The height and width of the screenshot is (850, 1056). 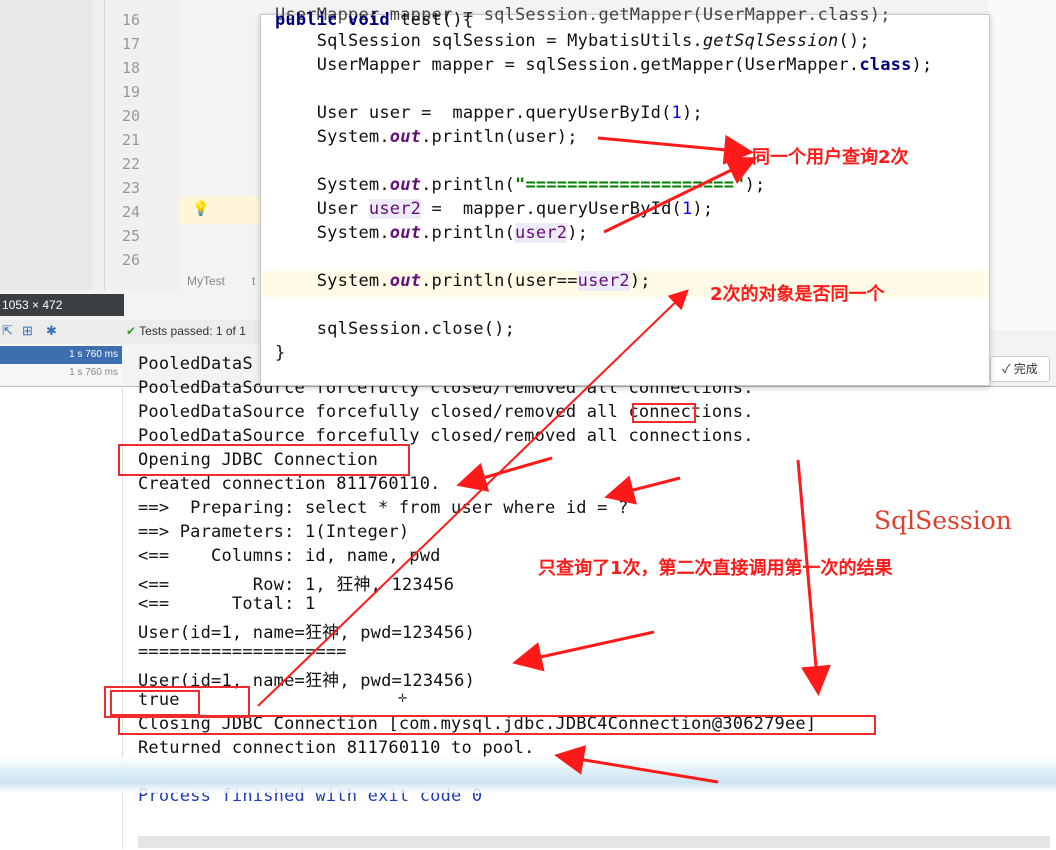 I want to click on code-line-20: User user = mapper.queryUserById(1);, so click(x=489, y=113).